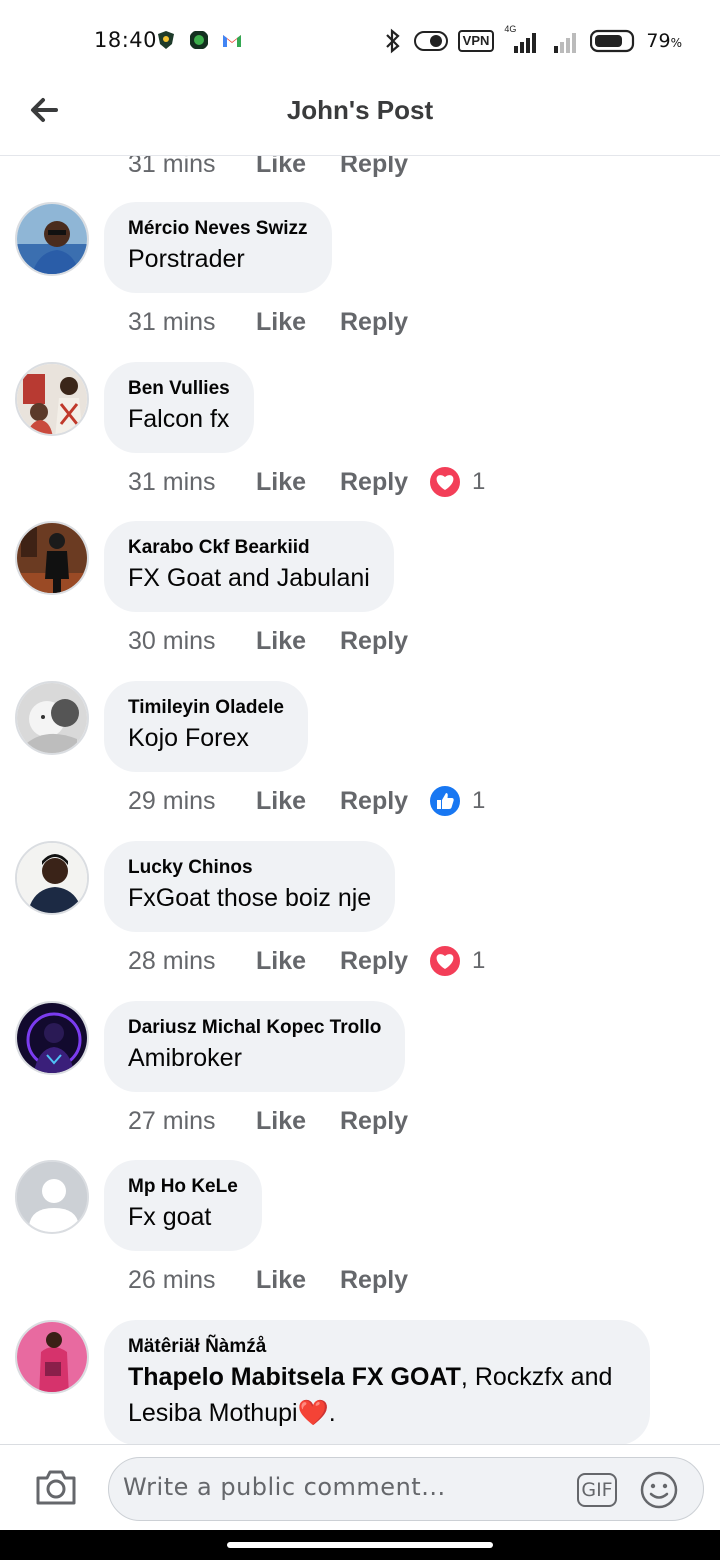  I want to click on home-indicator, so click(360, 1545).